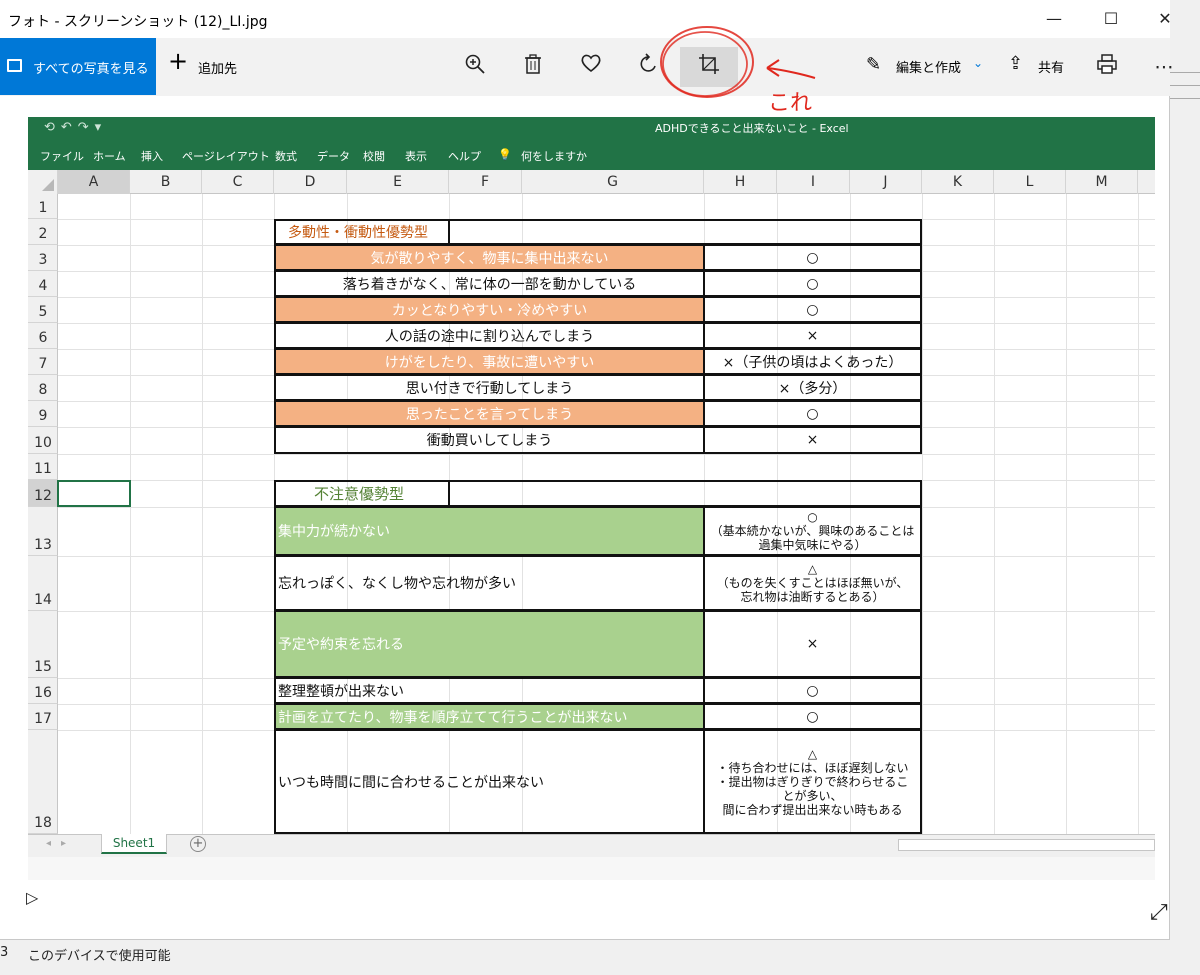  Describe the element at coordinates (238, 182) in the screenshot. I see `col-header: C` at that location.